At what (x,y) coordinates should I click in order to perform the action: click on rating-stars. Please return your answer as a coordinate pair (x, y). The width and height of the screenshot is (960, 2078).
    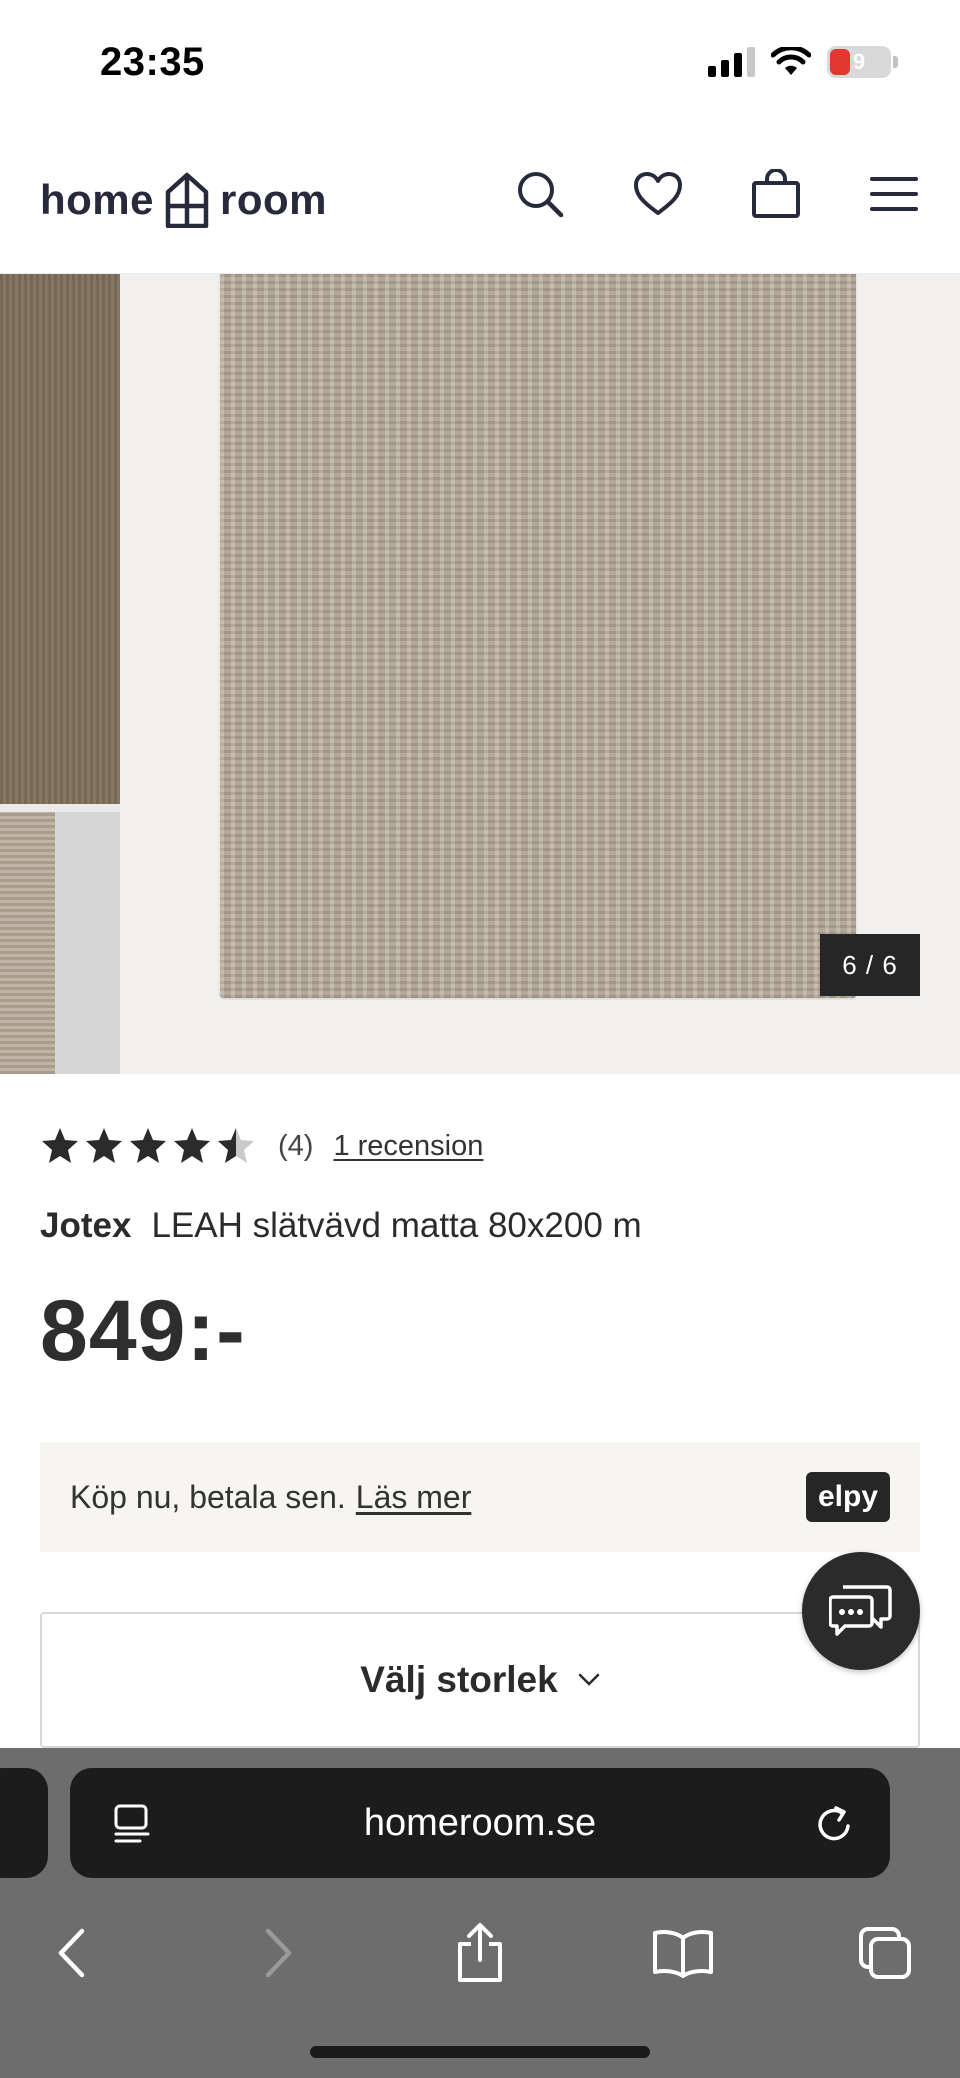
    Looking at the image, I should click on (148, 1146).